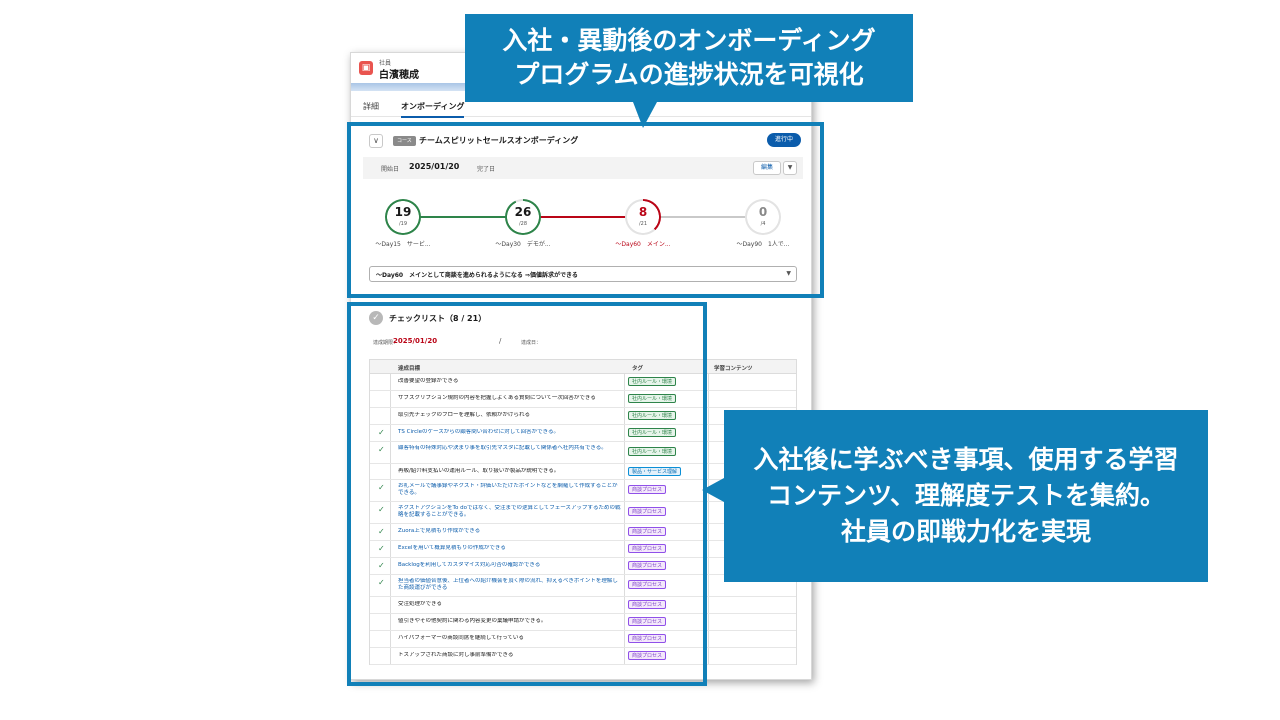 Image resolution: width=1280 pixels, height=720 pixels. Describe the element at coordinates (399, 75) in the screenshot. I see `record-name: 白濱穂成` at that location.